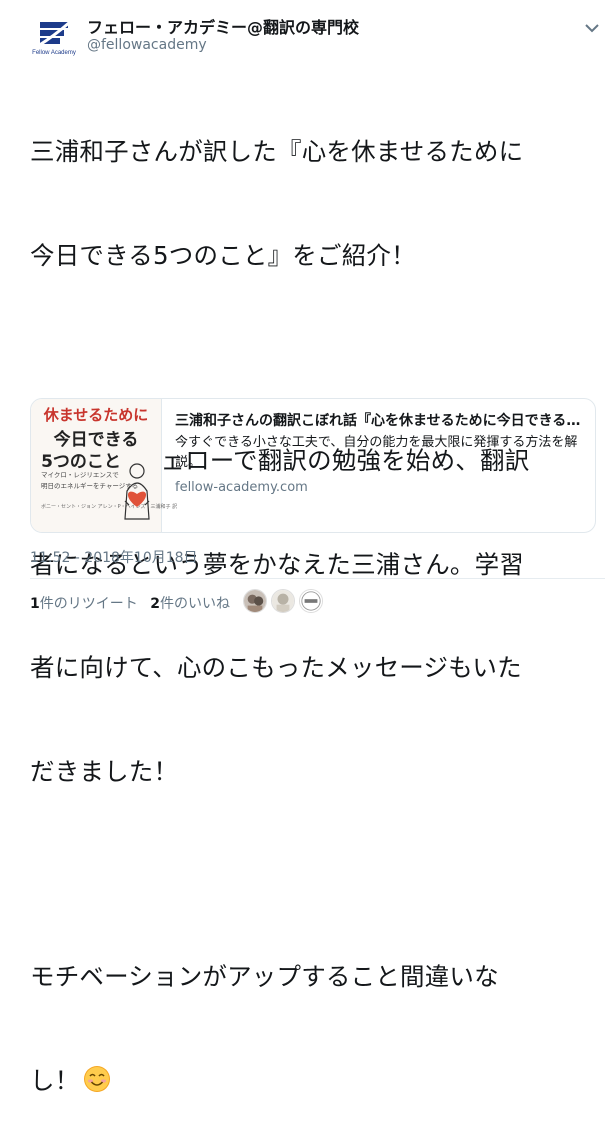 Image resolution: width=614 pixels, height=1133 pixels. I want to click on tweet-line: モチベーションがアップすること間違いな, so click(264, 976).